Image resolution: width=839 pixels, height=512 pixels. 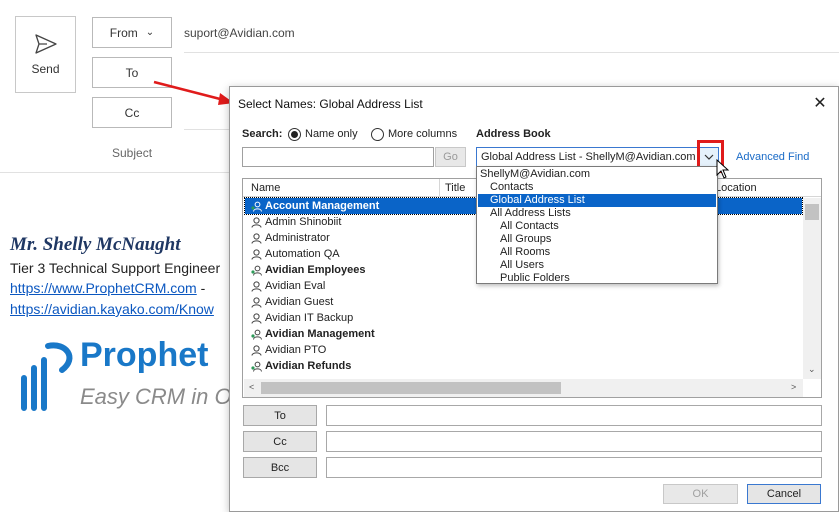 What do you see at coordinates (302, 254) in the screenshot?
I see `list-item-name: Automation QA` at bounding box center [302, 254].